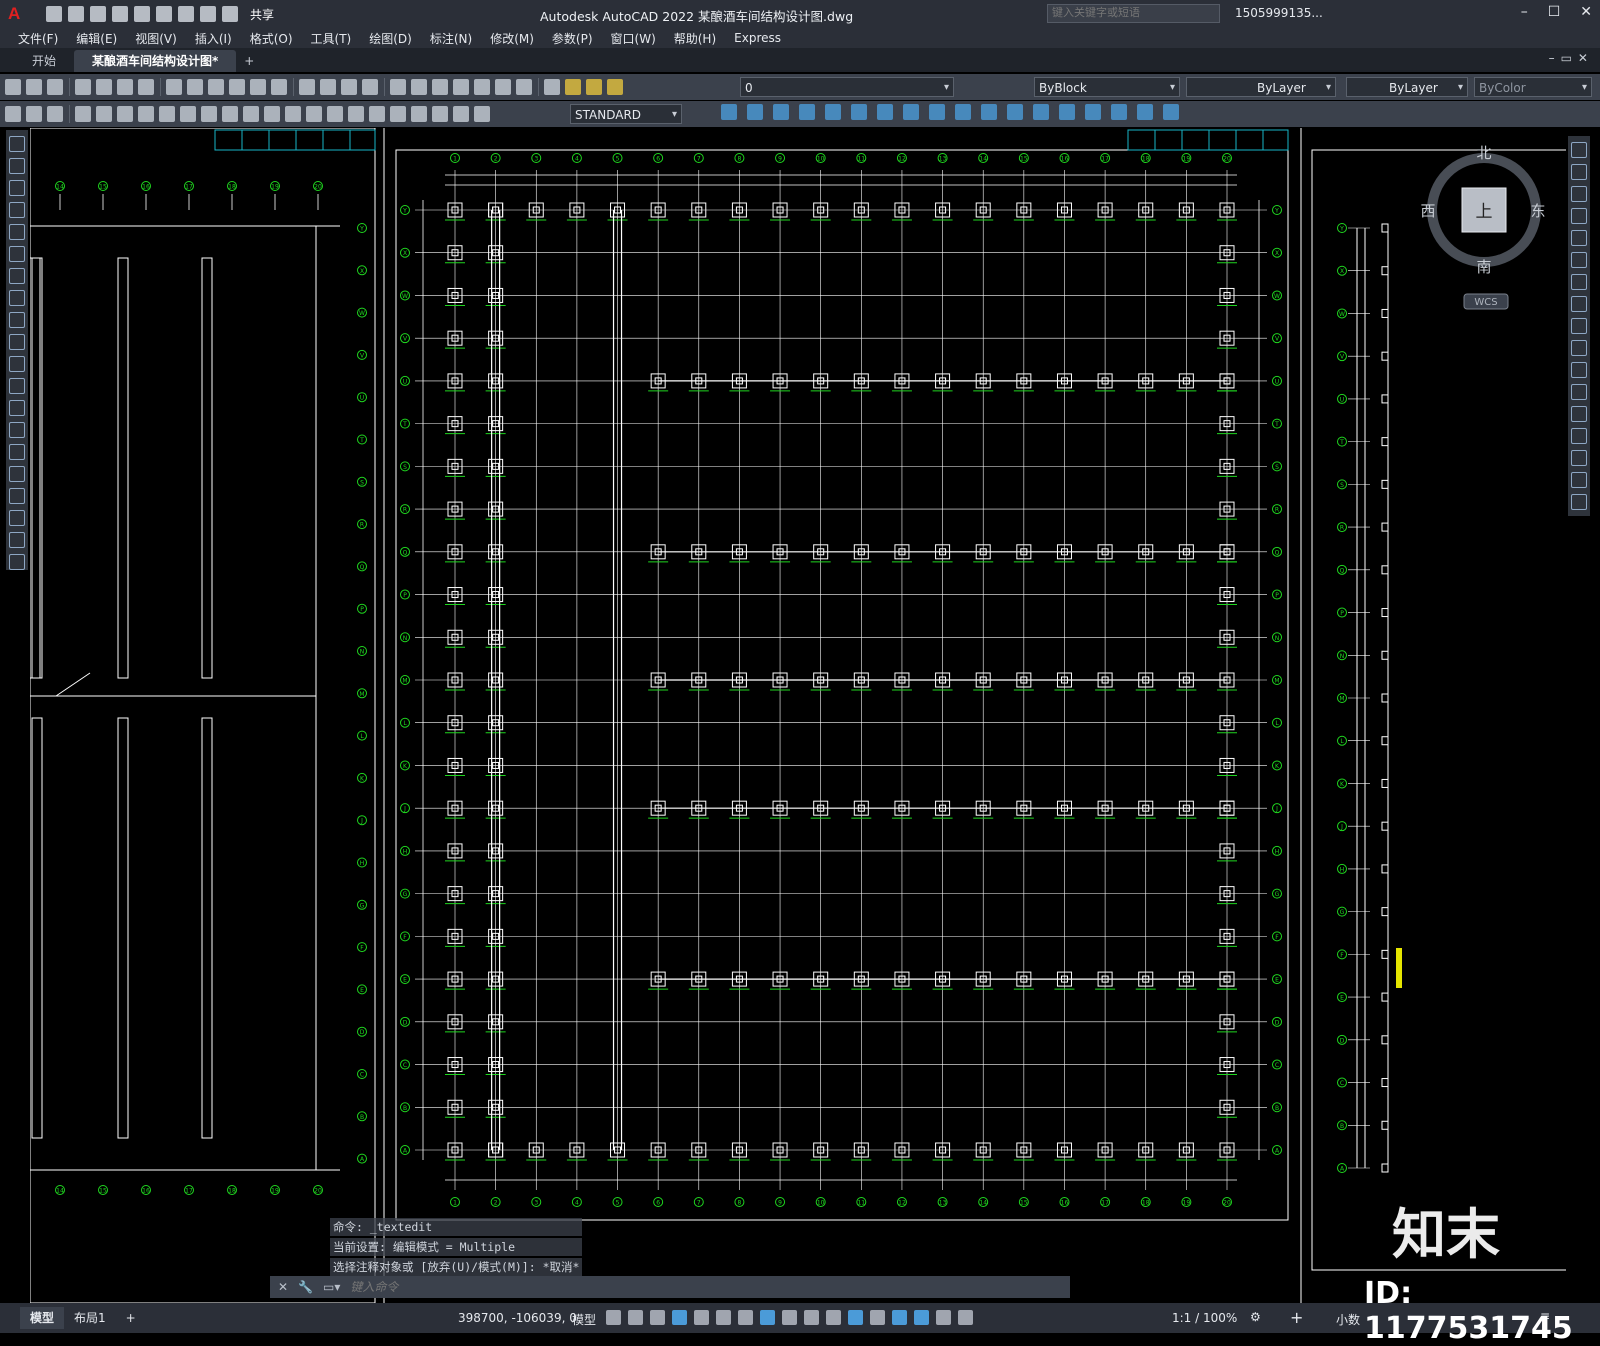 This screenshot has height=1346, width=1600. I want to click on join-icon, so click(1067, 112).